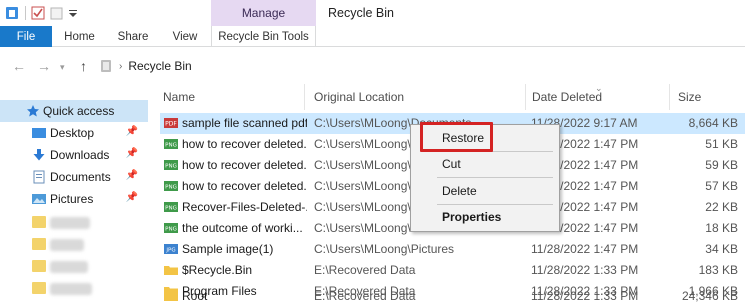 This screenshot has width=745, height=304. Describe the element at coordinates (359, 97) in the screenshot. I see `column-header-location-label: Original Location` at that location.